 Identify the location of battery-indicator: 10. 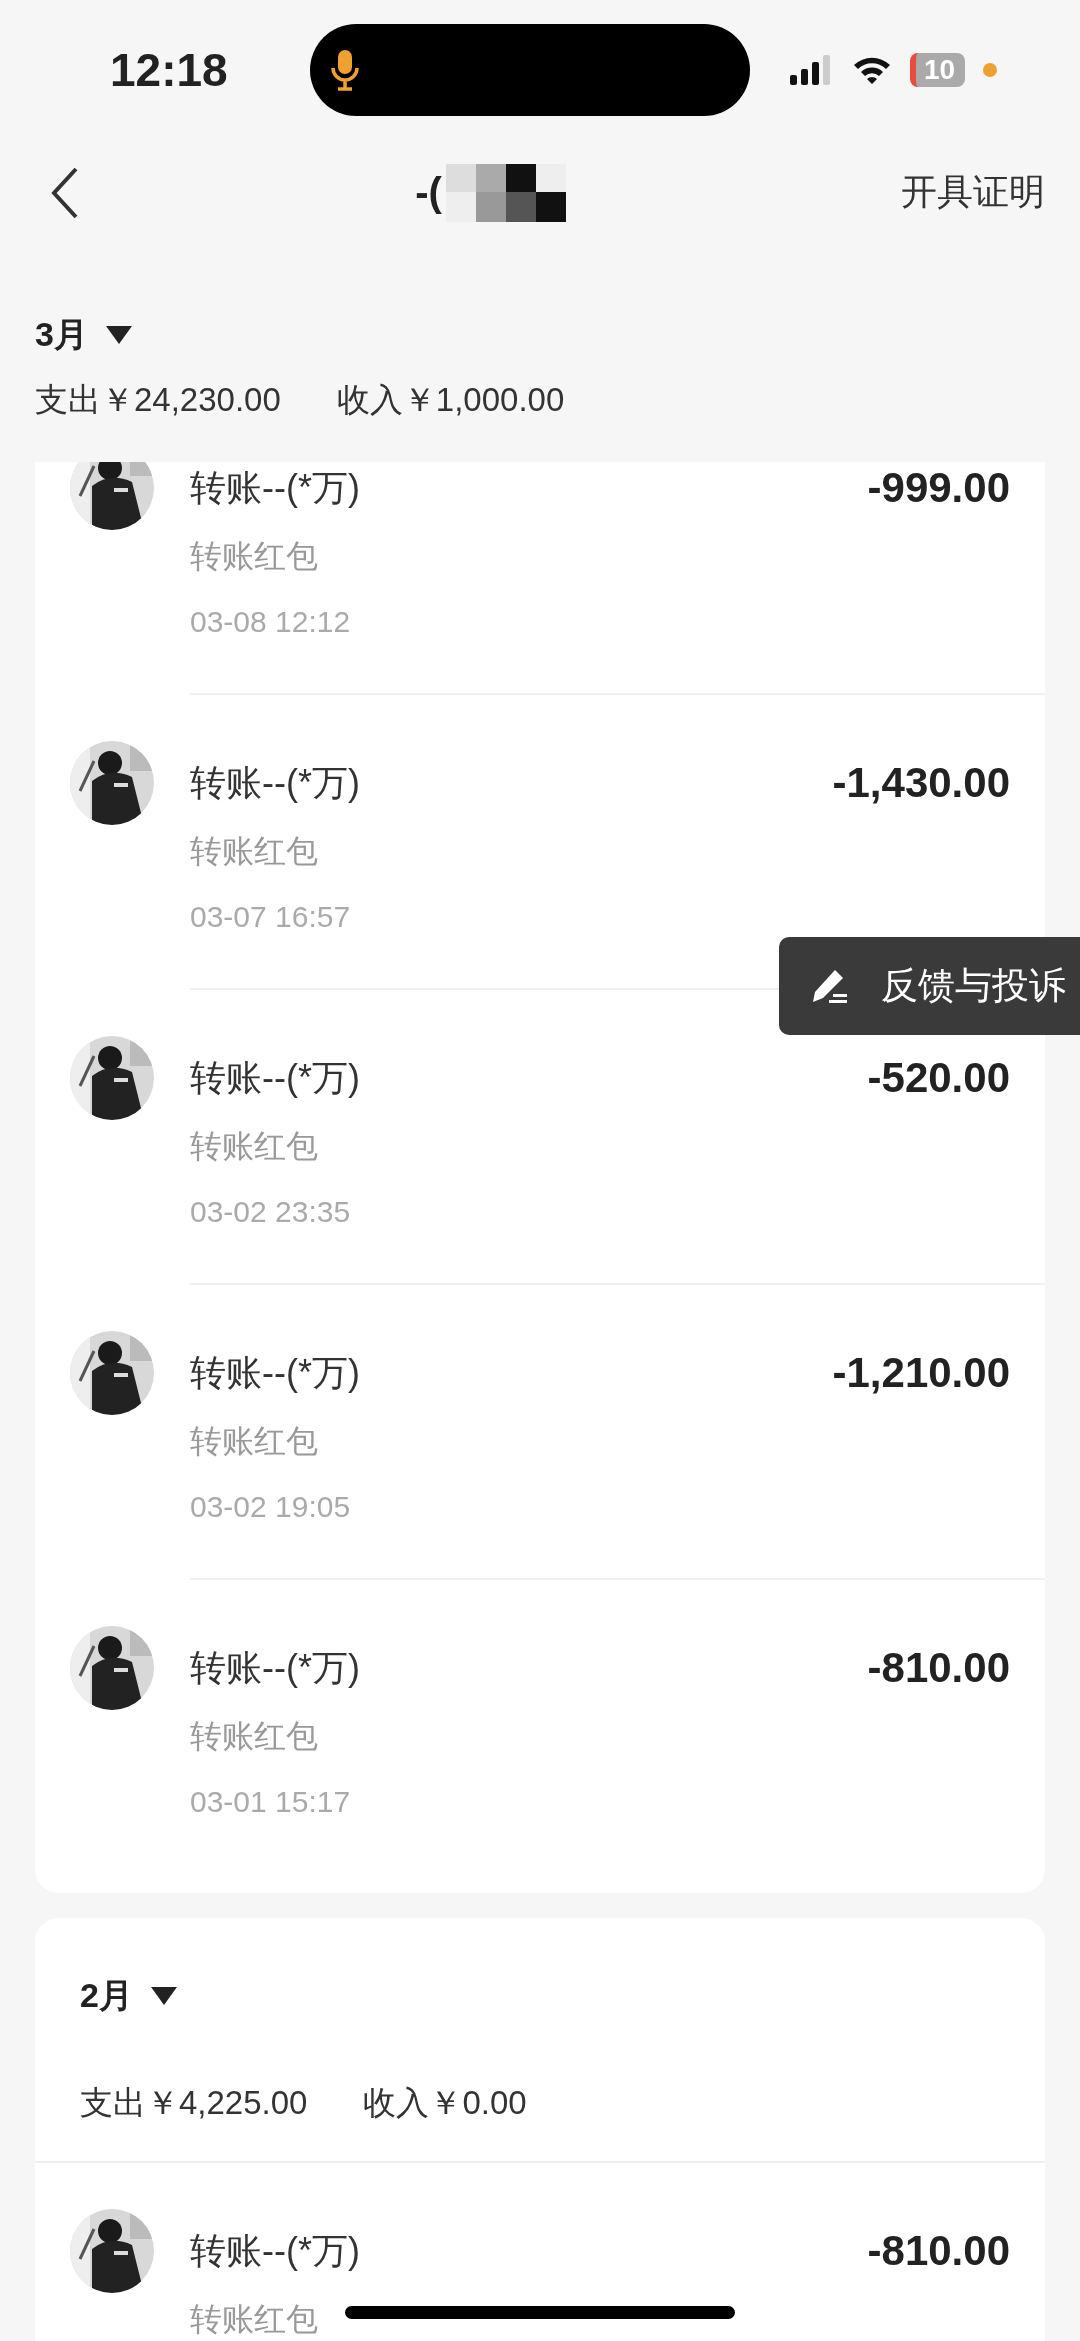
(938, 70).